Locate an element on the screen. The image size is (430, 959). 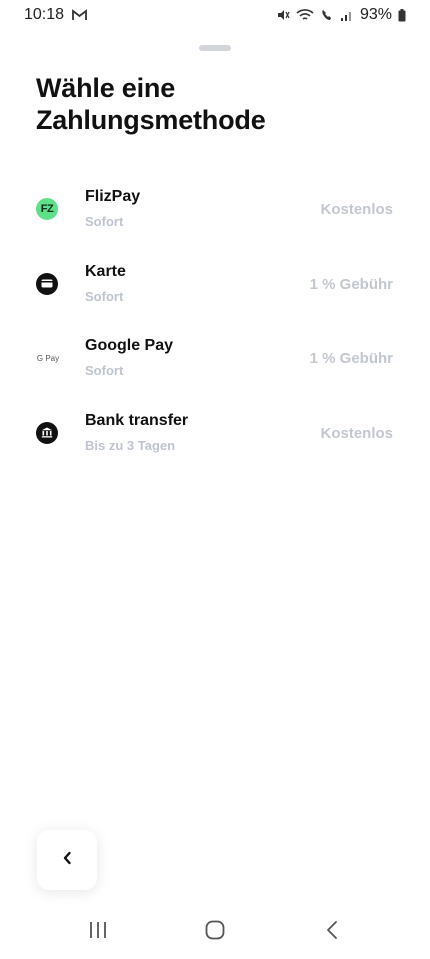
method-name: Google Pay is located at coordinates (129, 345).